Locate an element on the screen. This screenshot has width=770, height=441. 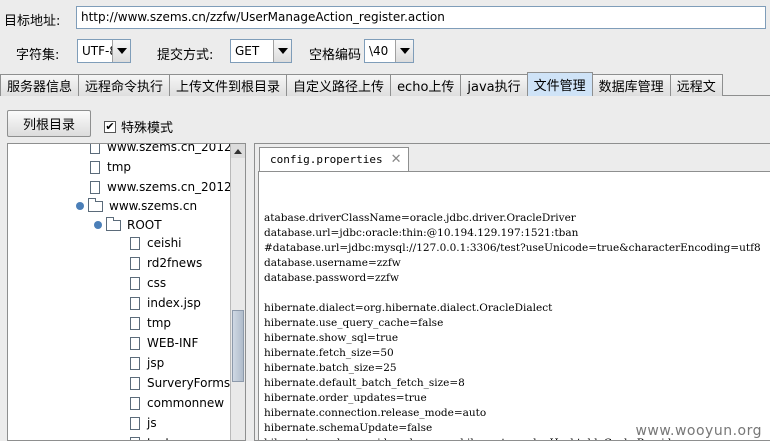
special-mode-checkbox: ✔ 特殊模式 is located at coordinates (138, 126).